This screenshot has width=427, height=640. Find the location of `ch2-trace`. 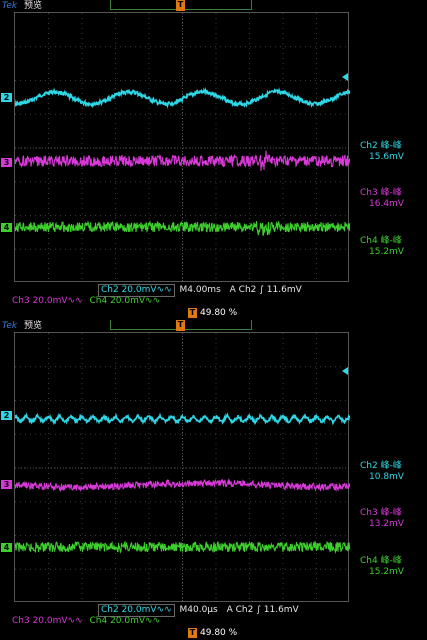

ch2-trace is located at coordinates (182, 419).